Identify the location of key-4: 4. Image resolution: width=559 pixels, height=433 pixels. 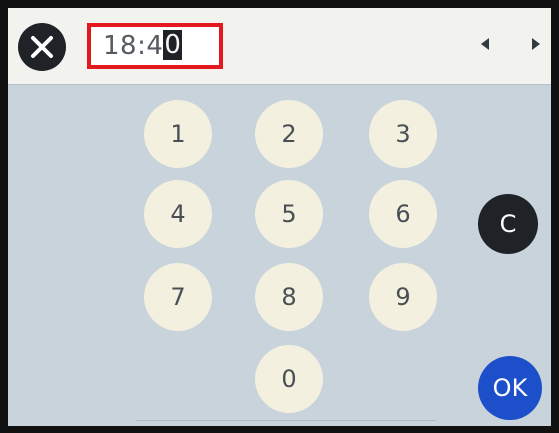
(178, 214).